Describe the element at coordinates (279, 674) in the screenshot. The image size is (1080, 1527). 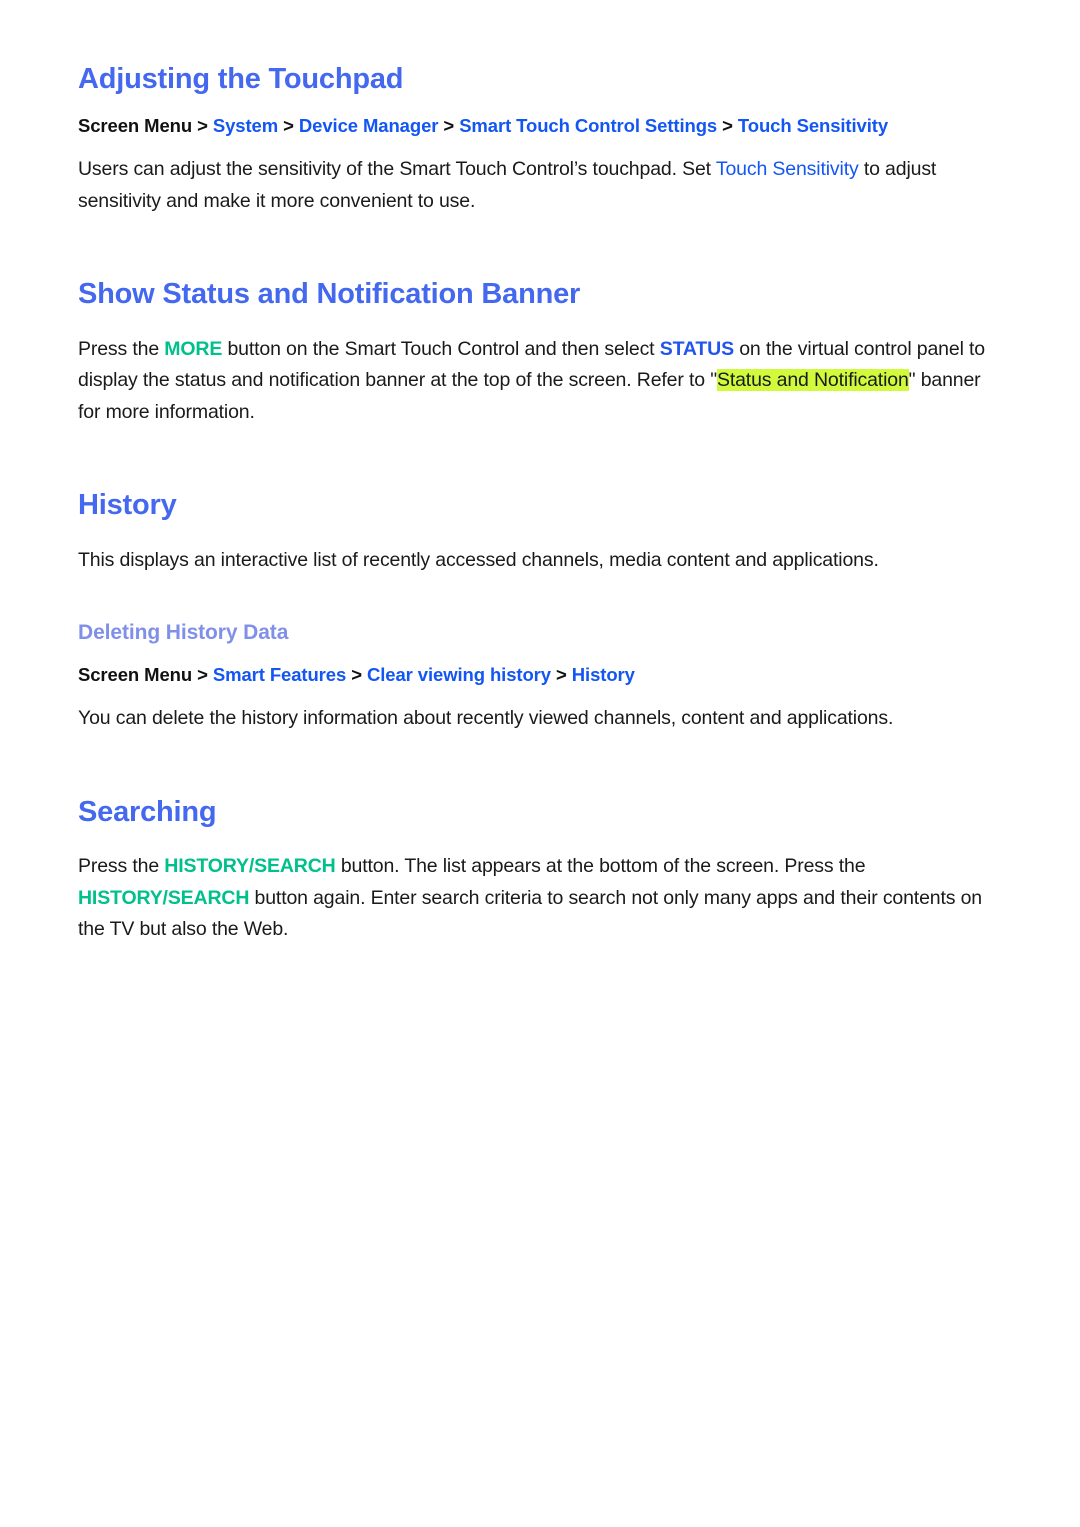
I see `breadcrumb-item-smart-features: Smart Features` at that location.